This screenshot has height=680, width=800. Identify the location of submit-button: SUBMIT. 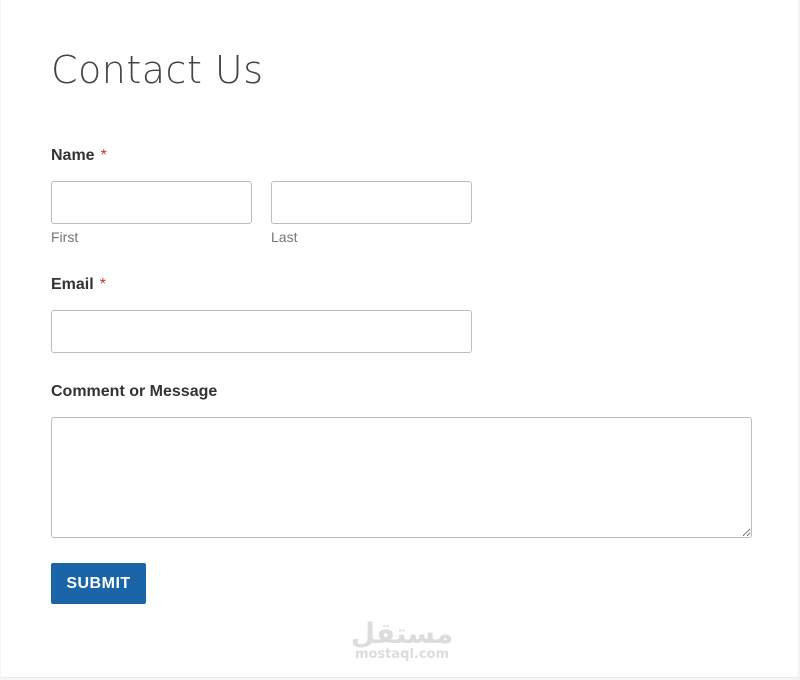
(98, 583).